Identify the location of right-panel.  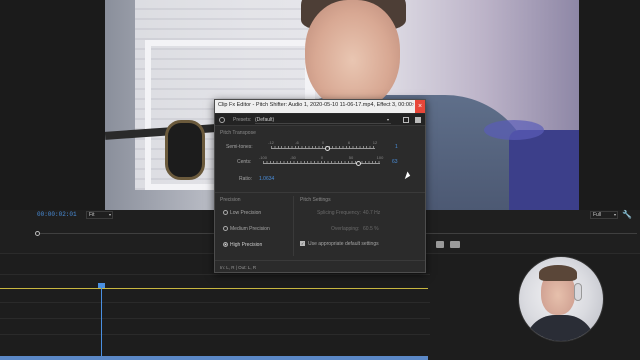
(609, 105).